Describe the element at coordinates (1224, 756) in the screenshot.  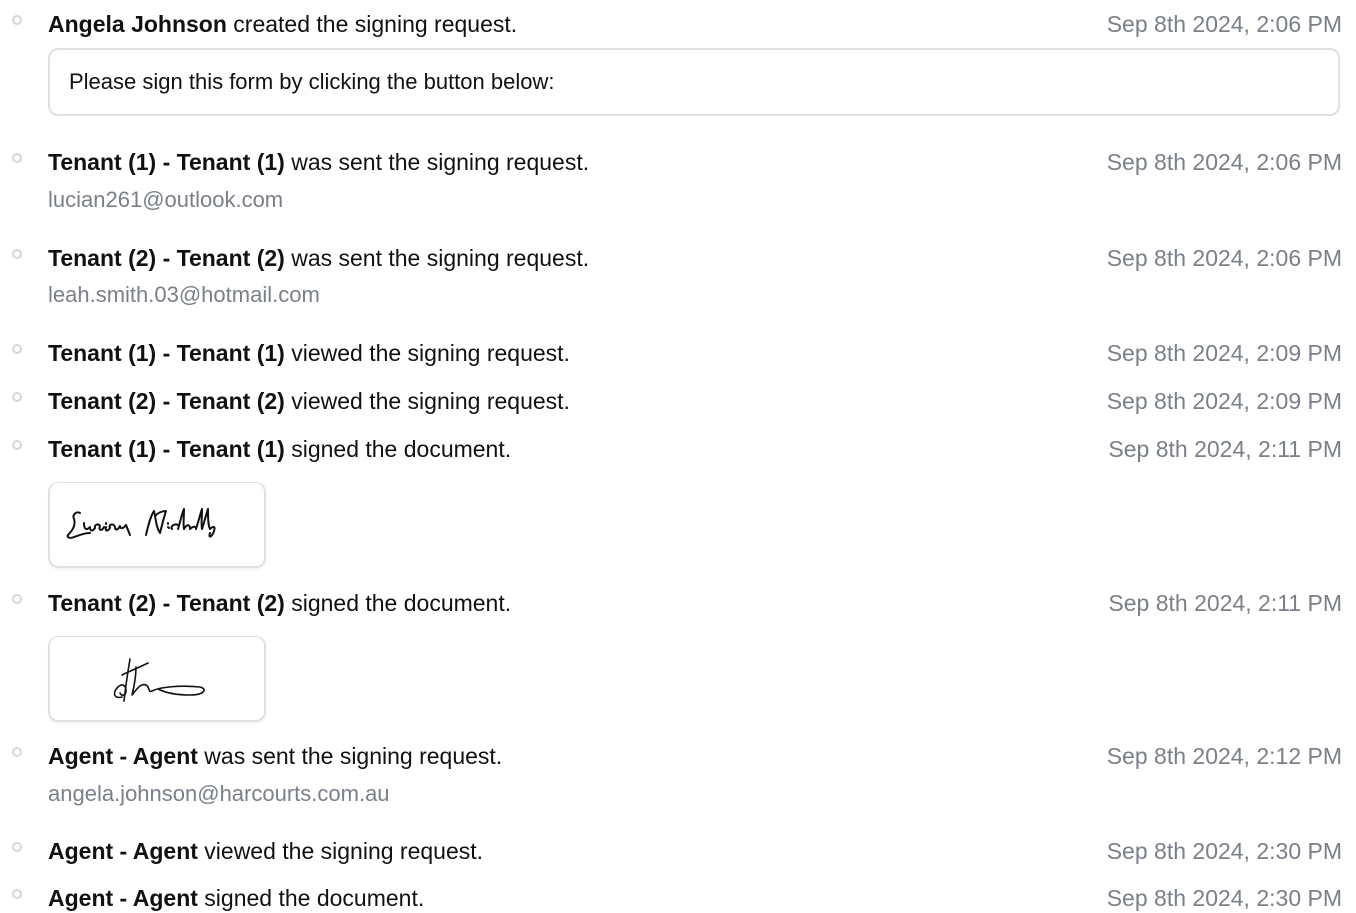
I see `event-timestamp: Sep 8th 2024, 2:12 PM` at that location.